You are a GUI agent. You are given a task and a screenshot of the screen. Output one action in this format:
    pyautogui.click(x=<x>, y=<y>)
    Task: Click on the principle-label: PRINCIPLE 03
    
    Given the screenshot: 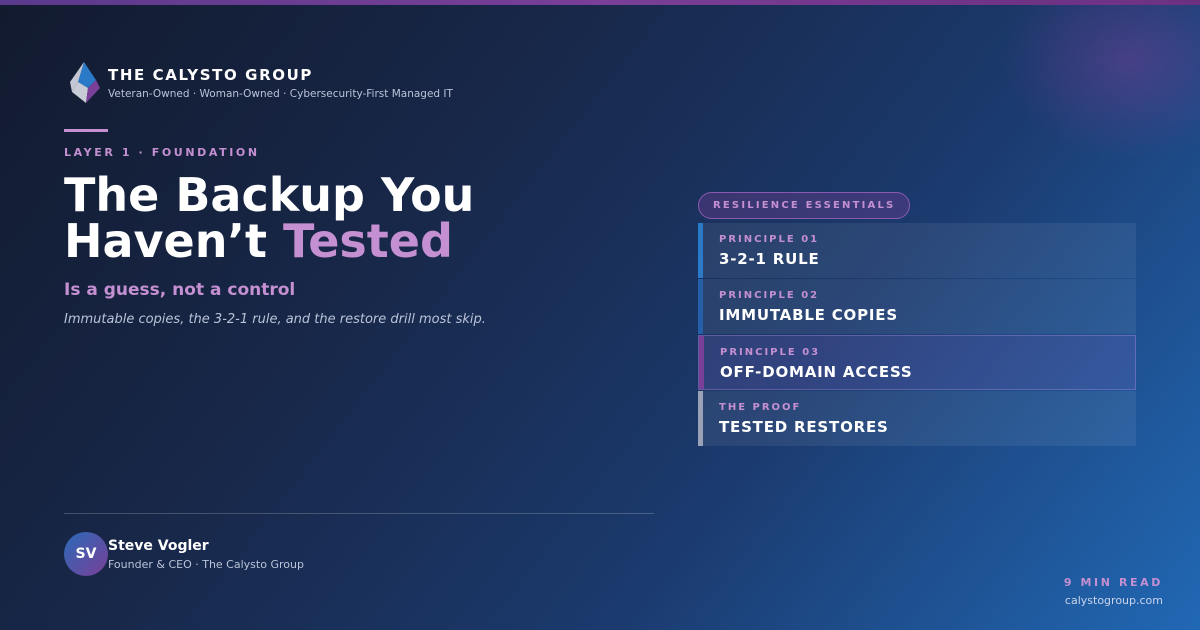 What is the action you would take?
    pyautogui.click(x=770, y=352)
    